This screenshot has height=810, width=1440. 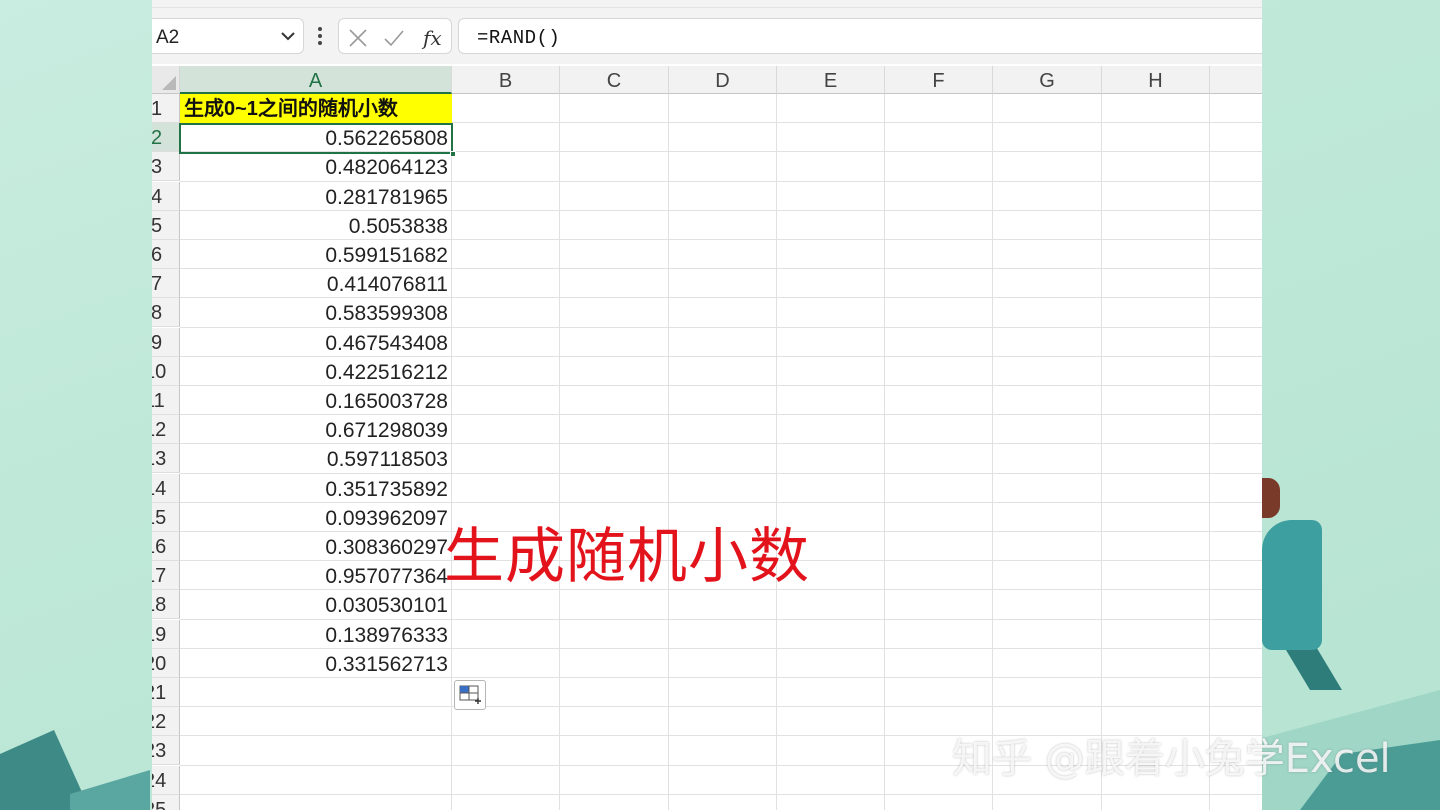 What do you see at coordinates (316, 342) in the screenshot?
I see `cell-a9: 0.467543408` at bounding box center [316, 342].